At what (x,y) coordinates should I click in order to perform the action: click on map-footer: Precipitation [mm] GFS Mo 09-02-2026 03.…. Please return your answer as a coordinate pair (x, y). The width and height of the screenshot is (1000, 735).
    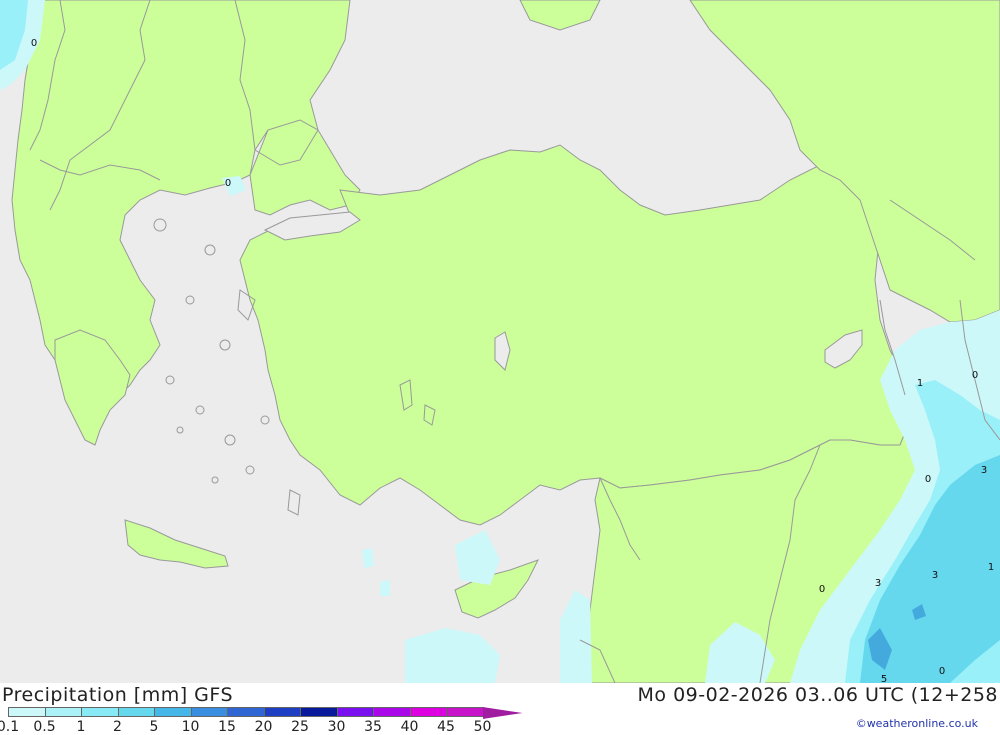
    Looking at the image, I should click on (500, 709).